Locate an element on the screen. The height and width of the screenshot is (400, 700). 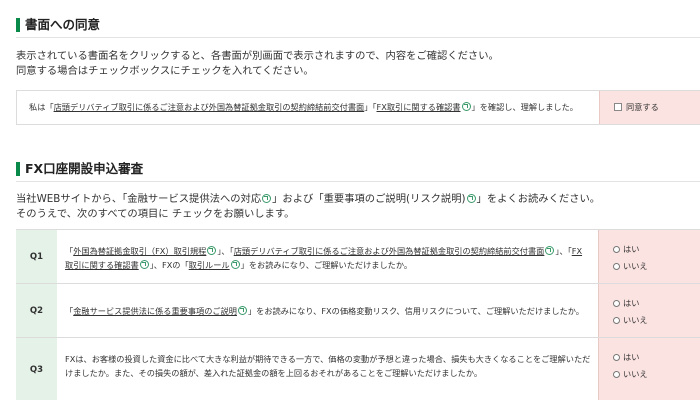
section-header-screening: FX口座開設申込審査 is located at coordinates (358, 171).